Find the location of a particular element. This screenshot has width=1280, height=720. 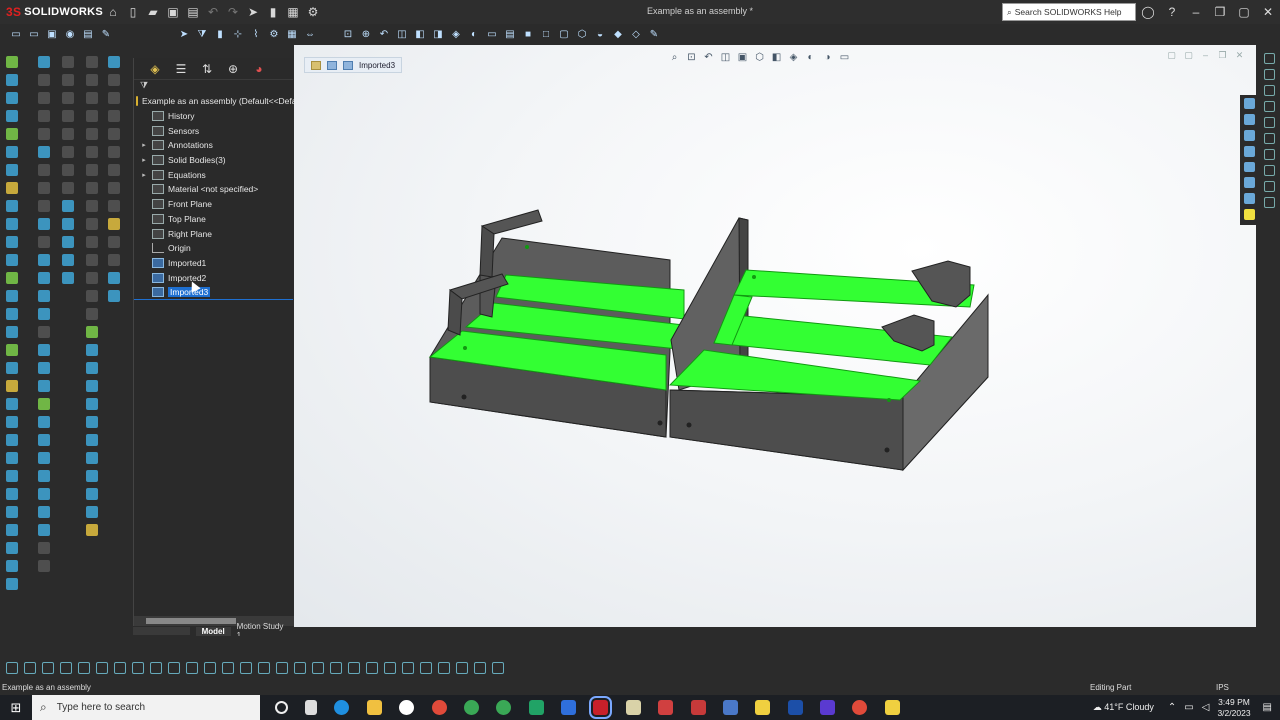

mirror-tool-icon is located at coordinates (1269, 202).